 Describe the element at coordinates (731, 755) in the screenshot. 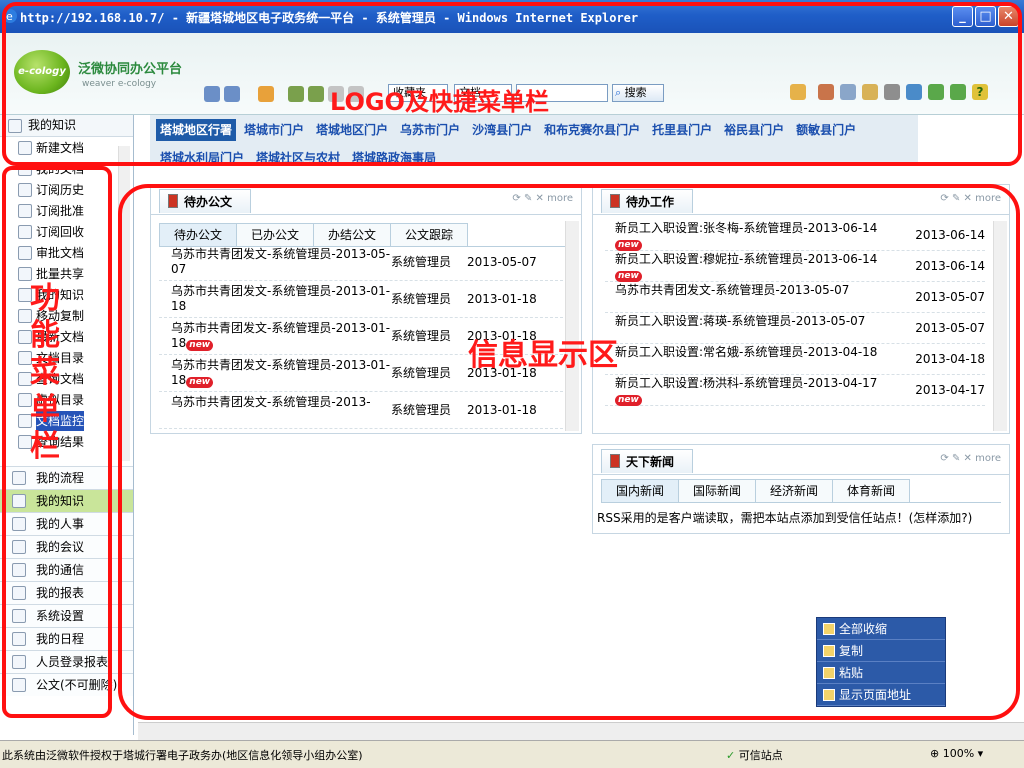

I see `check-icon: ✓` at that location.